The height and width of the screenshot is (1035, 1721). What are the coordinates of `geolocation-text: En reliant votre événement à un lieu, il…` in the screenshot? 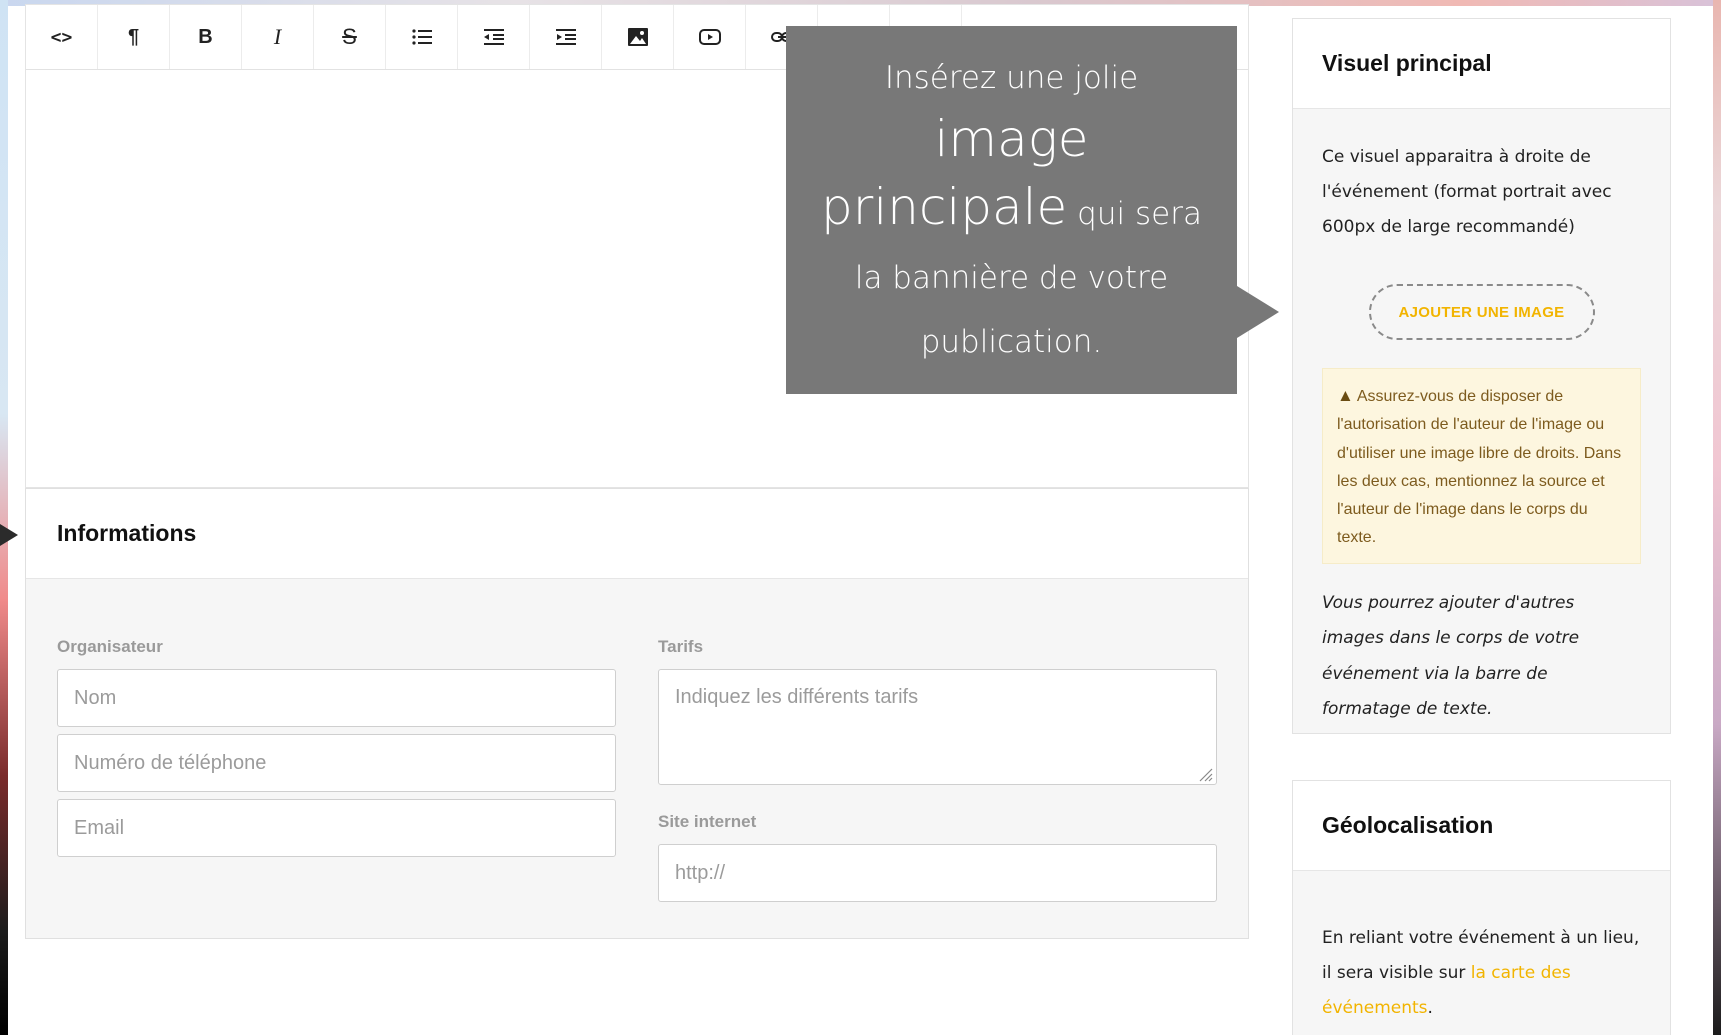 It's located at (1482, 973).